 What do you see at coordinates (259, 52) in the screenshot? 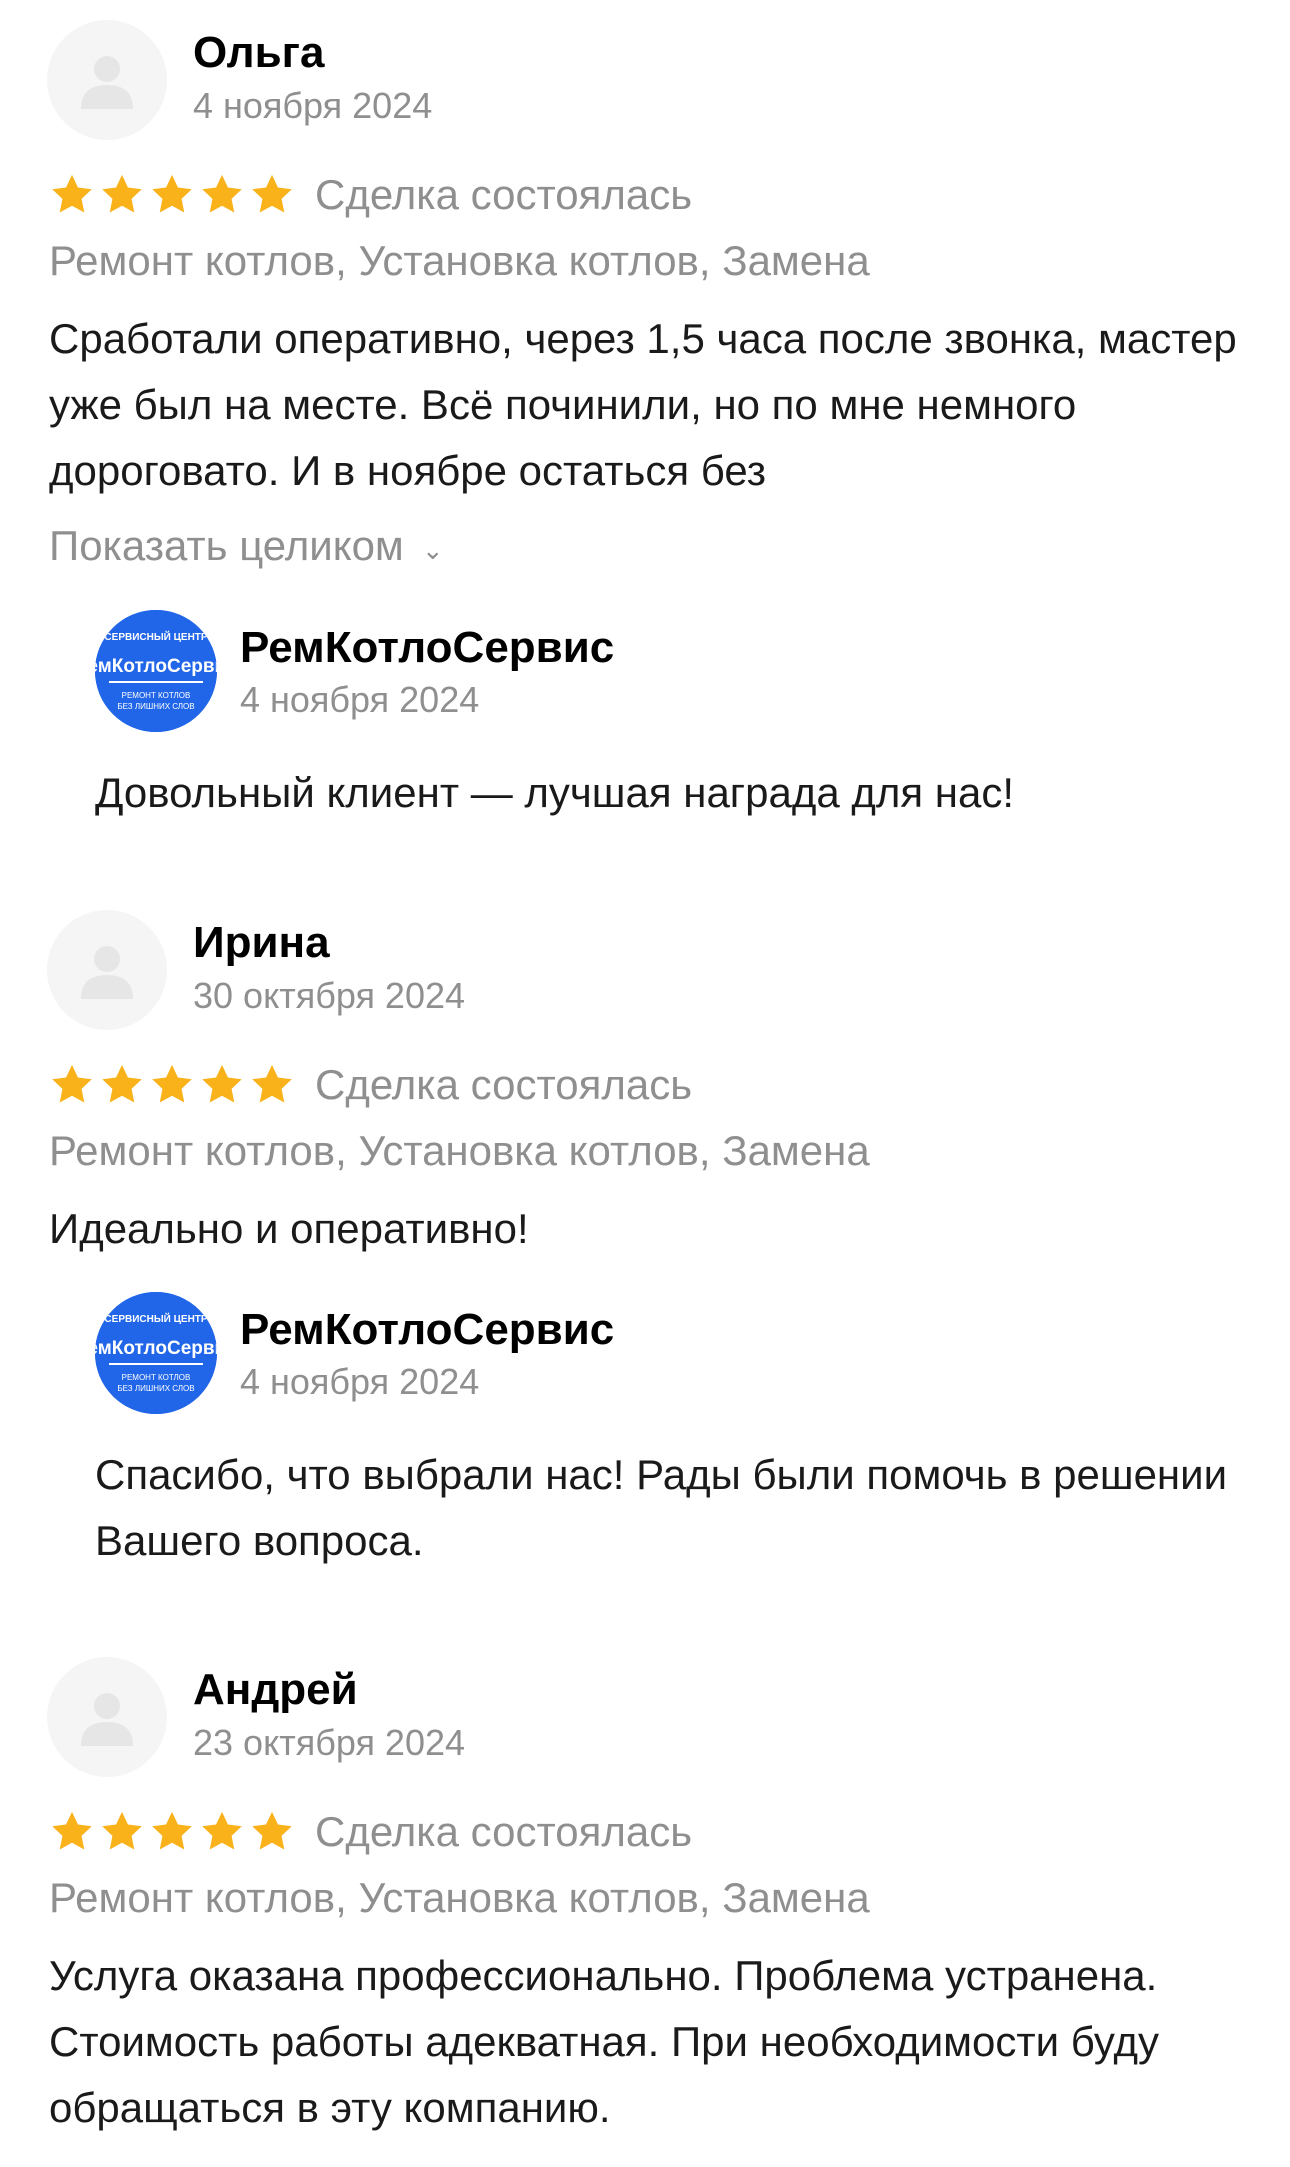
I see `review-author-name: Ольга` at bounding box center [259, 52].